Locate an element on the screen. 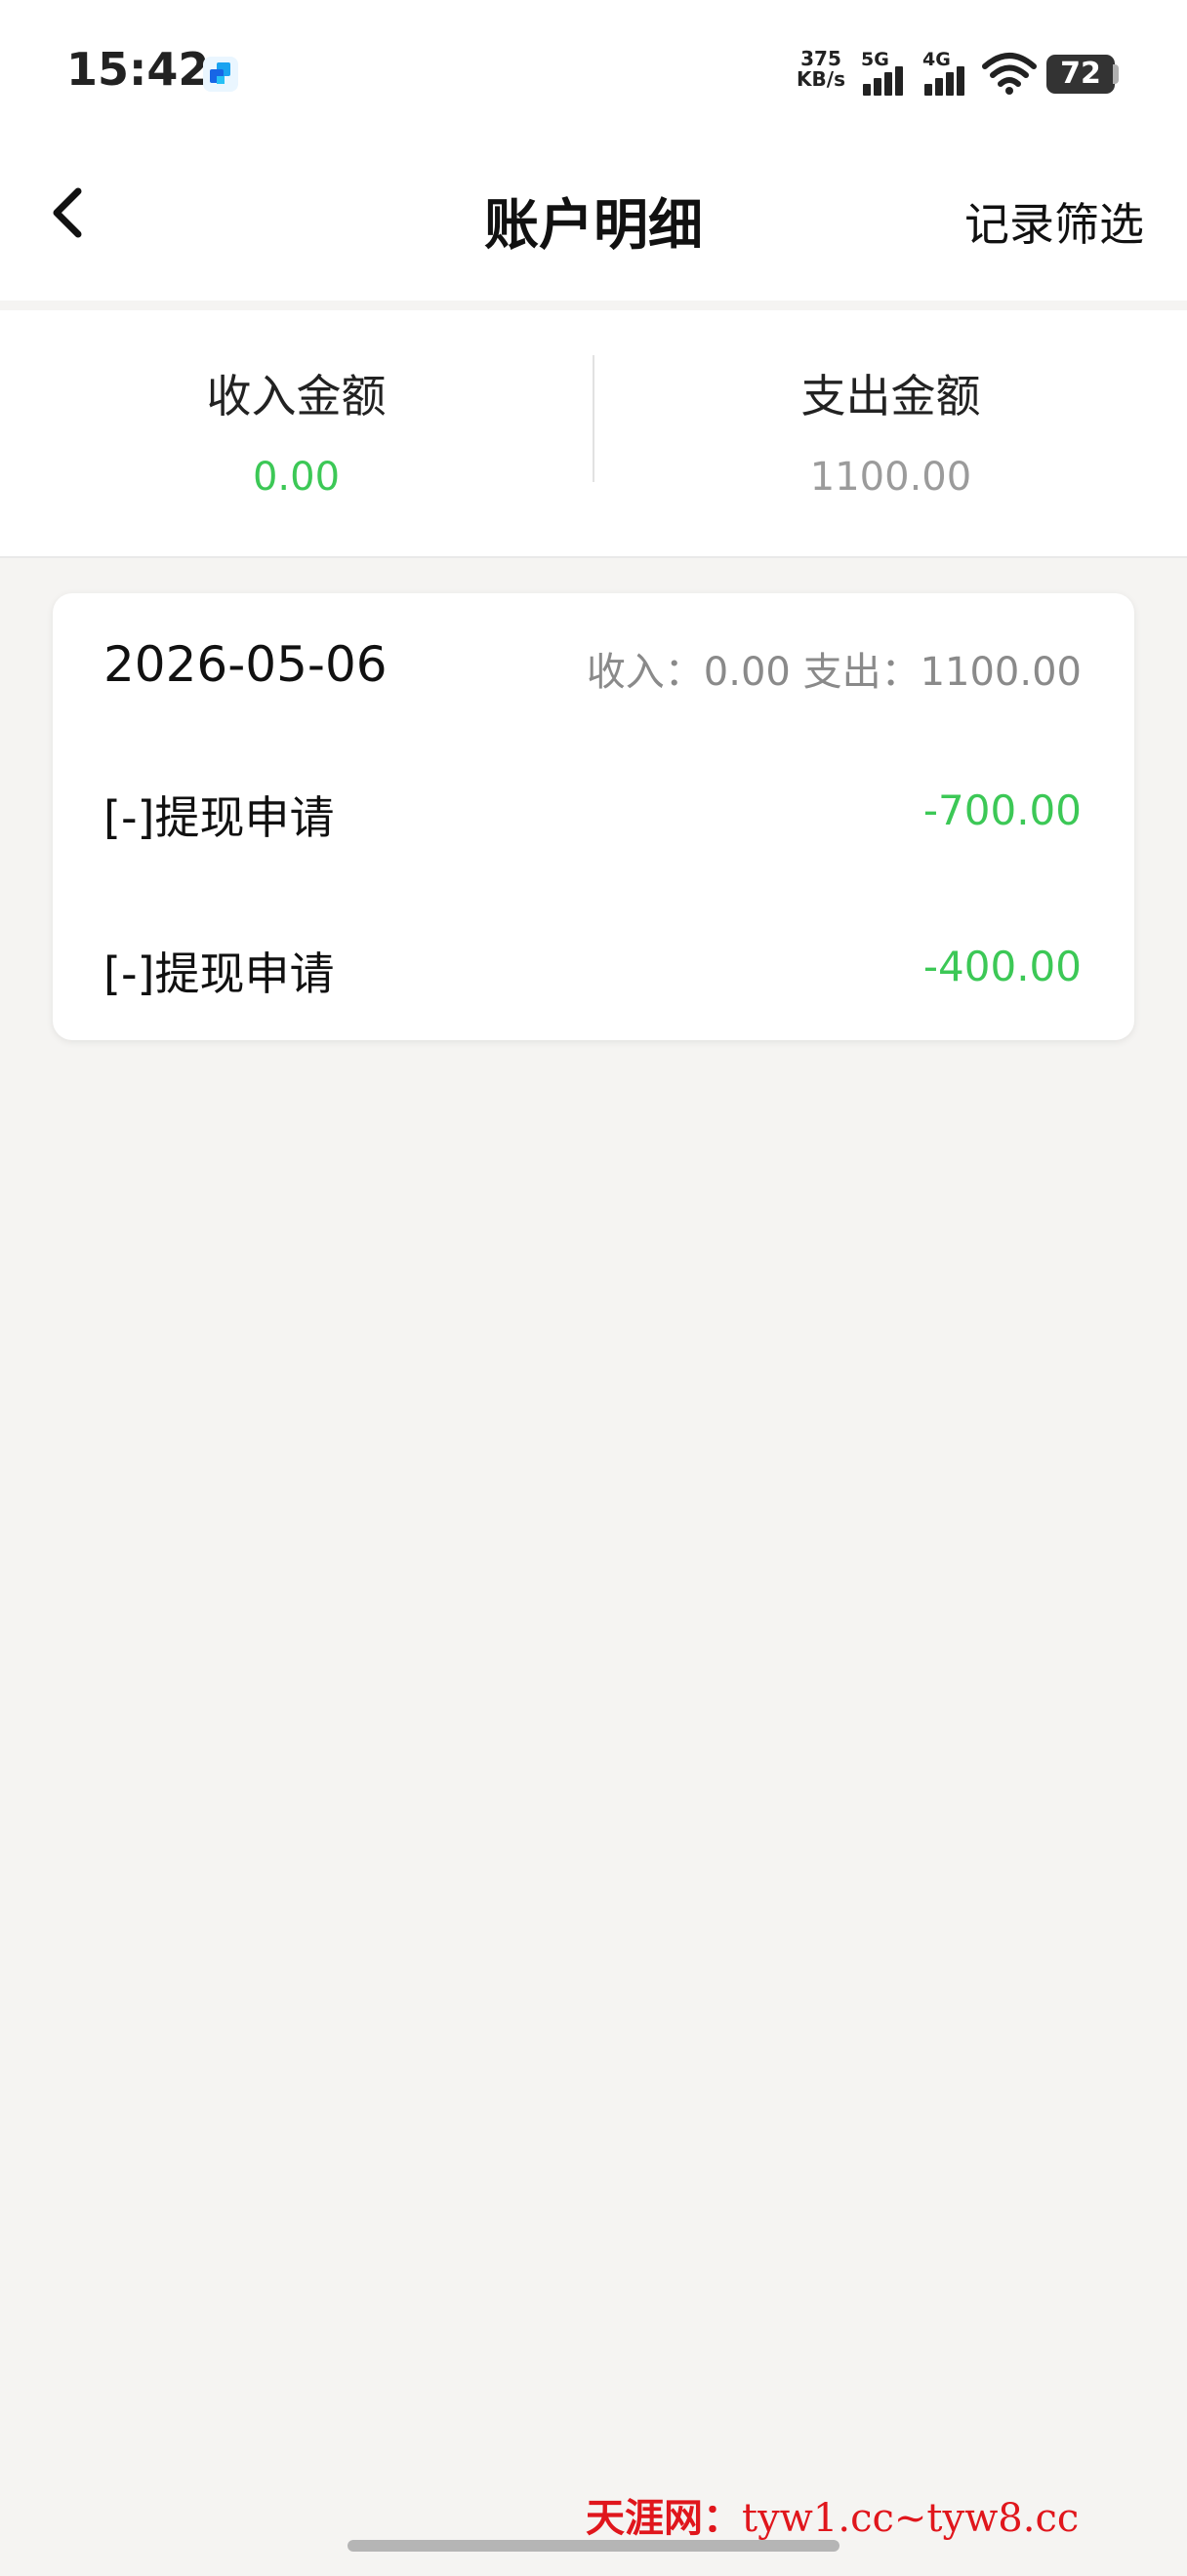 This screenshot has height=2576, width=1187. chevron-left-icon is located at coordinates (67, 212).